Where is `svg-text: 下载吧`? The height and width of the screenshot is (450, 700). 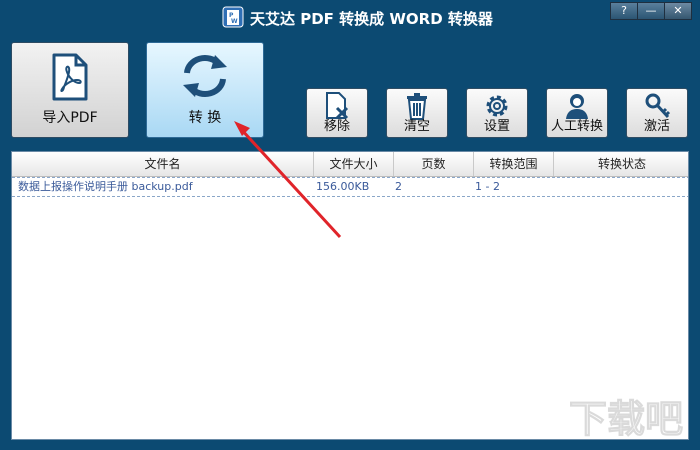 svg-text: 下载吧 is located at coordinates (626, 418).